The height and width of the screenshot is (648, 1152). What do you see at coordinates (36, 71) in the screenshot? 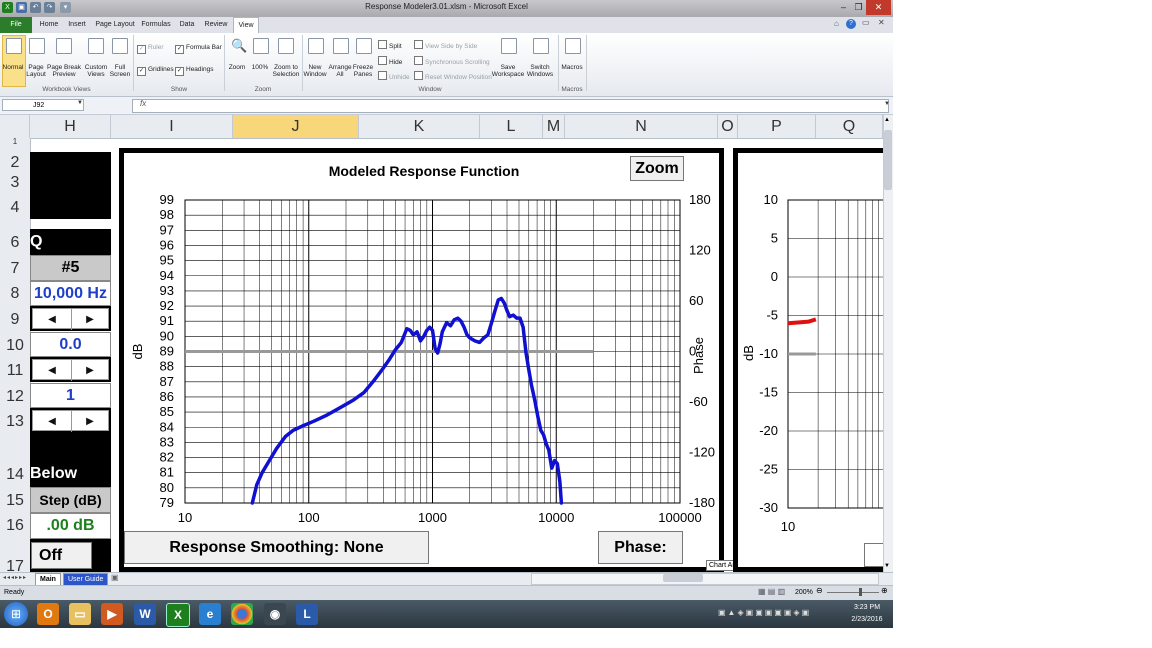
I see `page-layout-view-button: Page Layout` at bounding box center [36, 71].